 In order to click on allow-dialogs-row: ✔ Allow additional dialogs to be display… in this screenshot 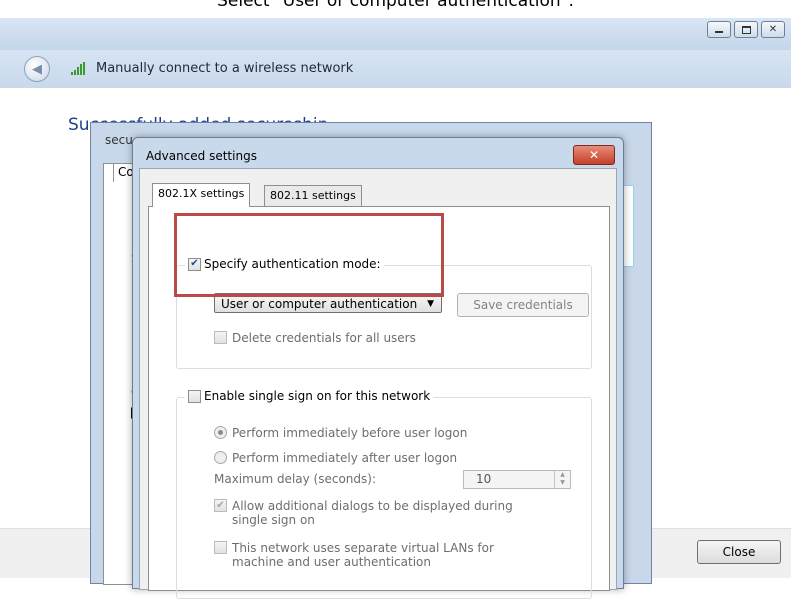, I will do `click(379, 513)`.